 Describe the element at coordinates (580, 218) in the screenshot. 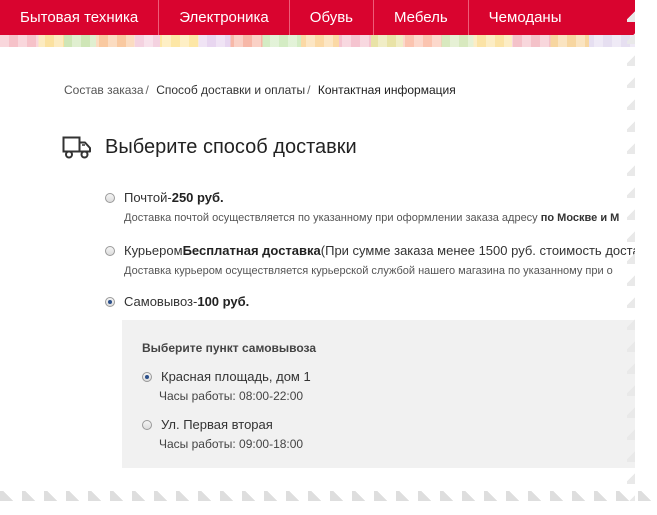

I see `option-description-bold: по Москве и М` at that location.